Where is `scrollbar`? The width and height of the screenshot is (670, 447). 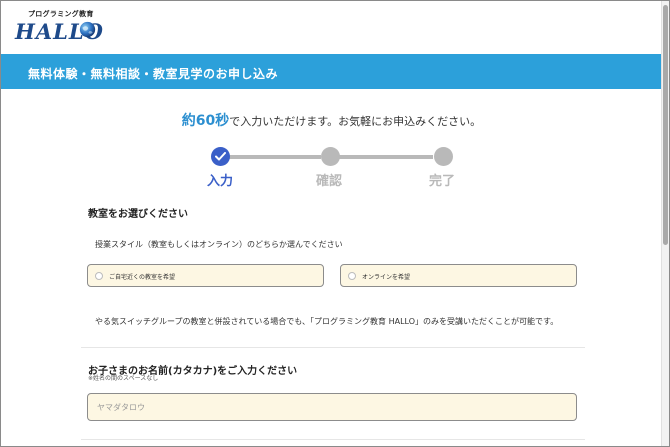 scrollbar is located at coordinates (665, 223).